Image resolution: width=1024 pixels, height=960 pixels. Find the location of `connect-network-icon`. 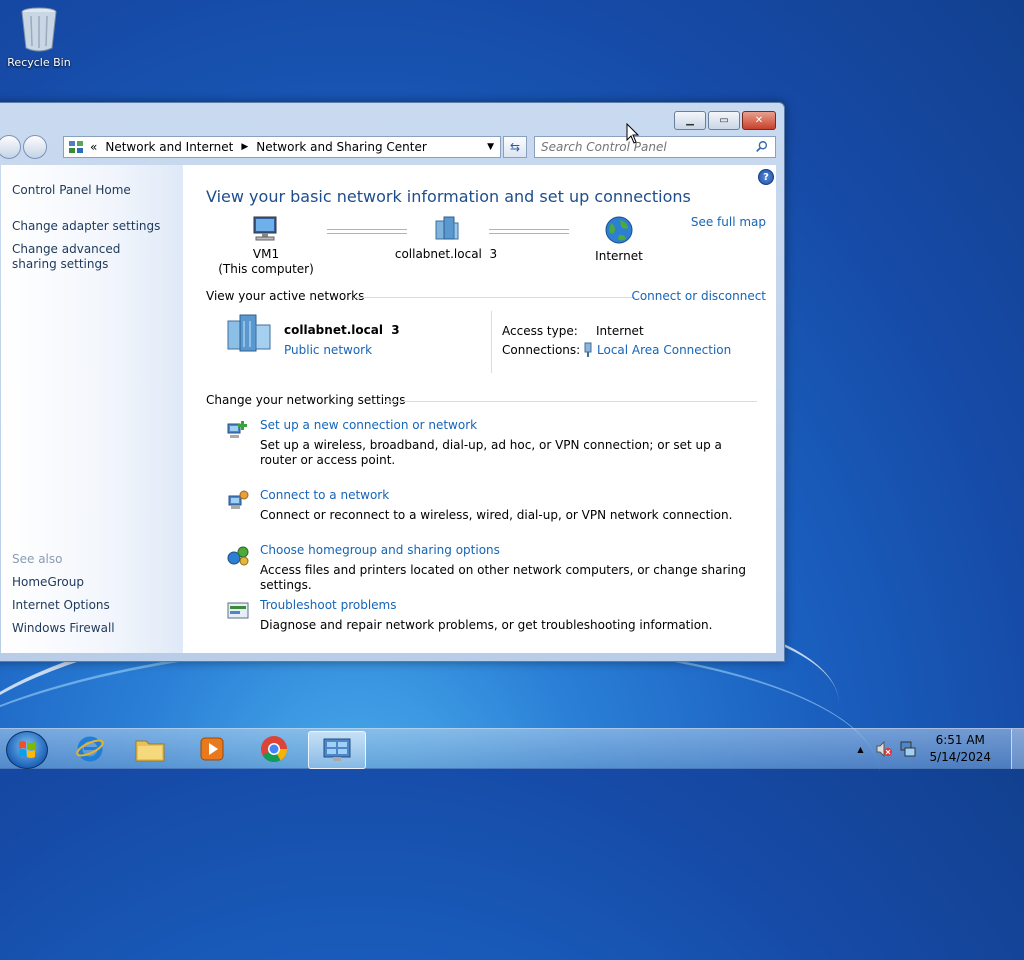

connect-network-icon is located at coordinates (238, 500).